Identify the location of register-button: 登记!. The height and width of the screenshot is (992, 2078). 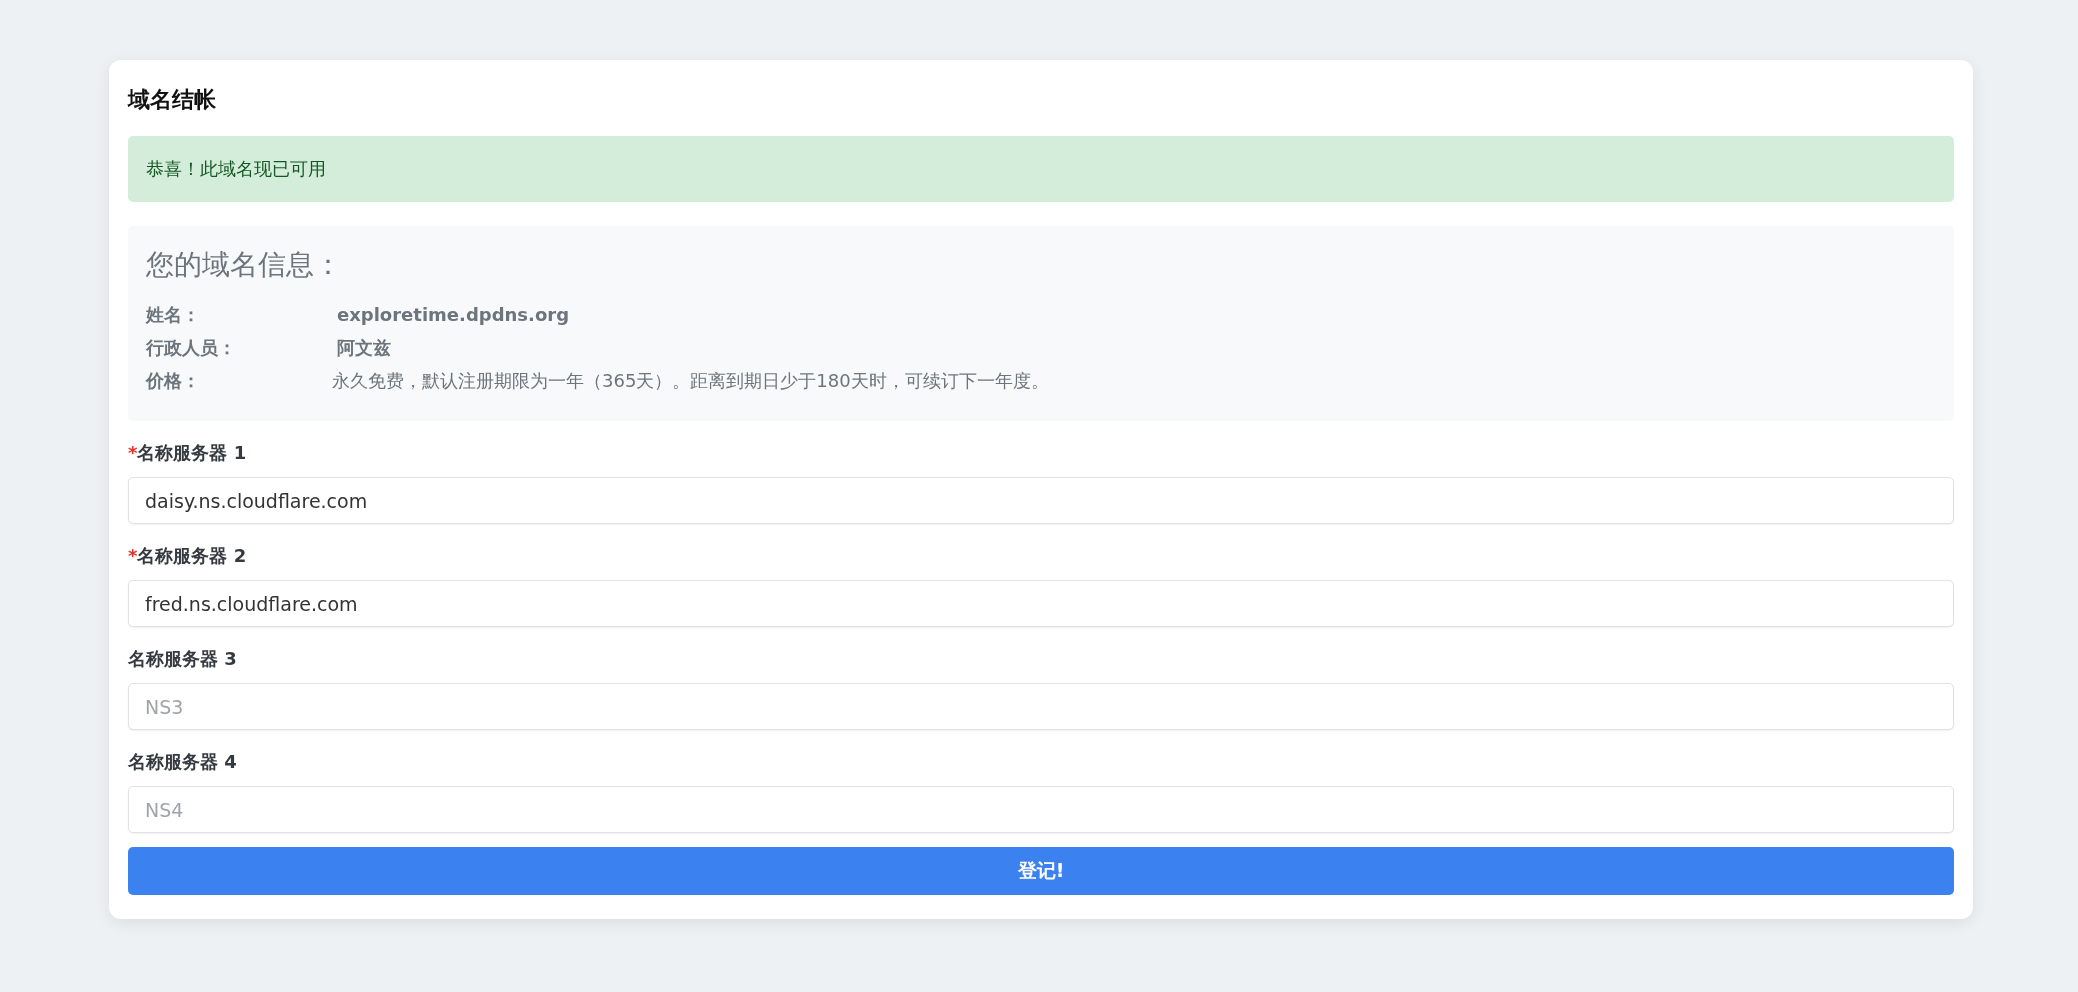
(1041, 871).